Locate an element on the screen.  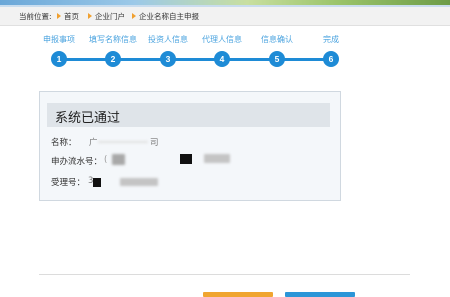
step-label-6: 完成 is located at coordinates (331, 39).